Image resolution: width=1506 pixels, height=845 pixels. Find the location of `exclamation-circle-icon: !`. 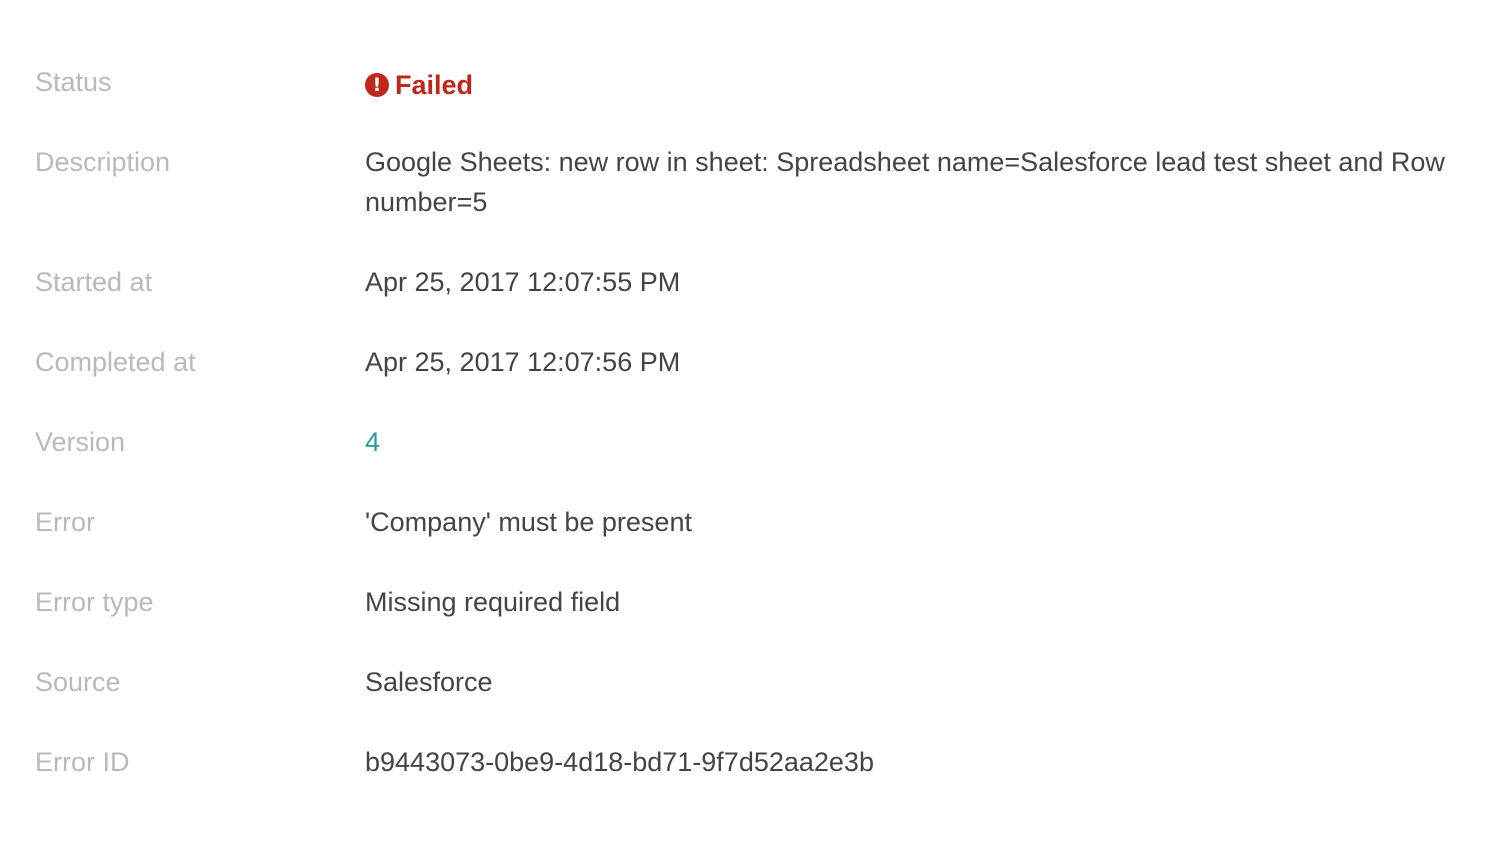

exclamation-circle-icon: ! is located at coordinates (377, 85).